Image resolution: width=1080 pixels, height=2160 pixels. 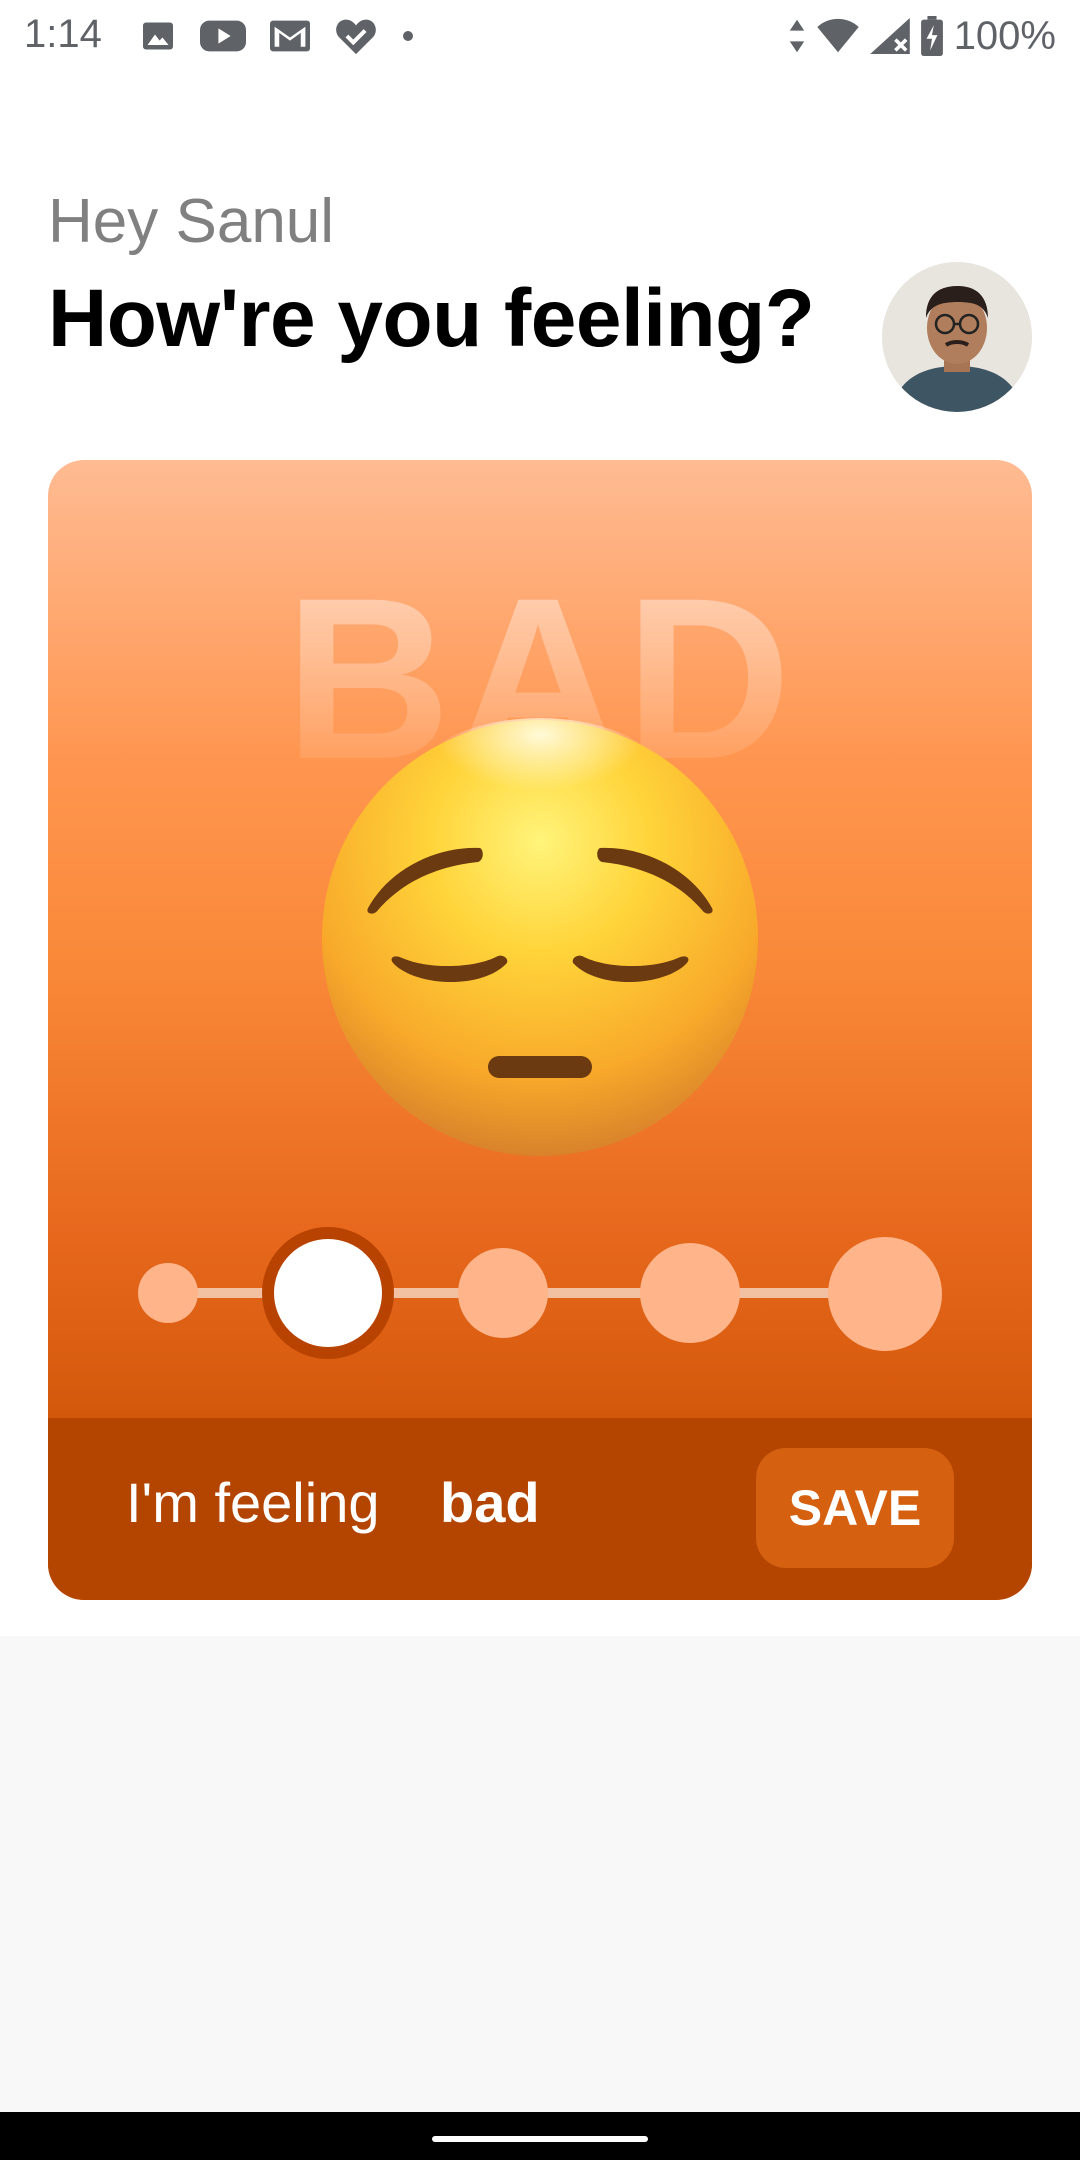 I want to click on battery-percentage: 100%, so click(x=1004, y=35).